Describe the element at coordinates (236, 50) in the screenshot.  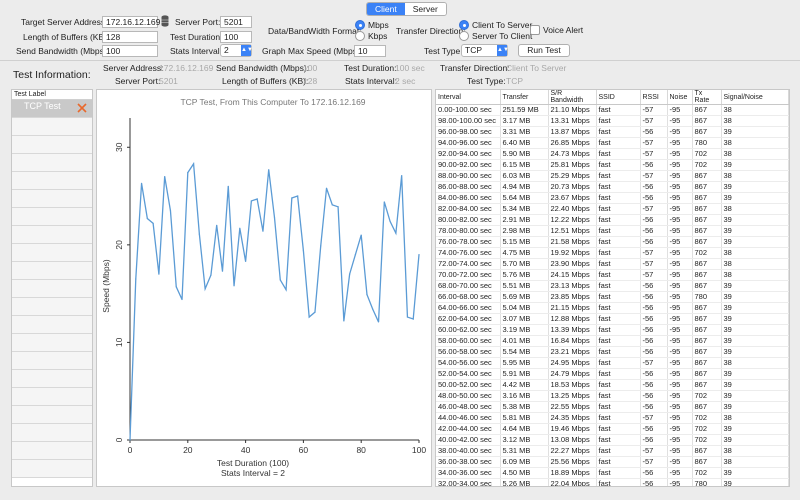
I see `stats-interval-select: 2 ▲▼` at that location.